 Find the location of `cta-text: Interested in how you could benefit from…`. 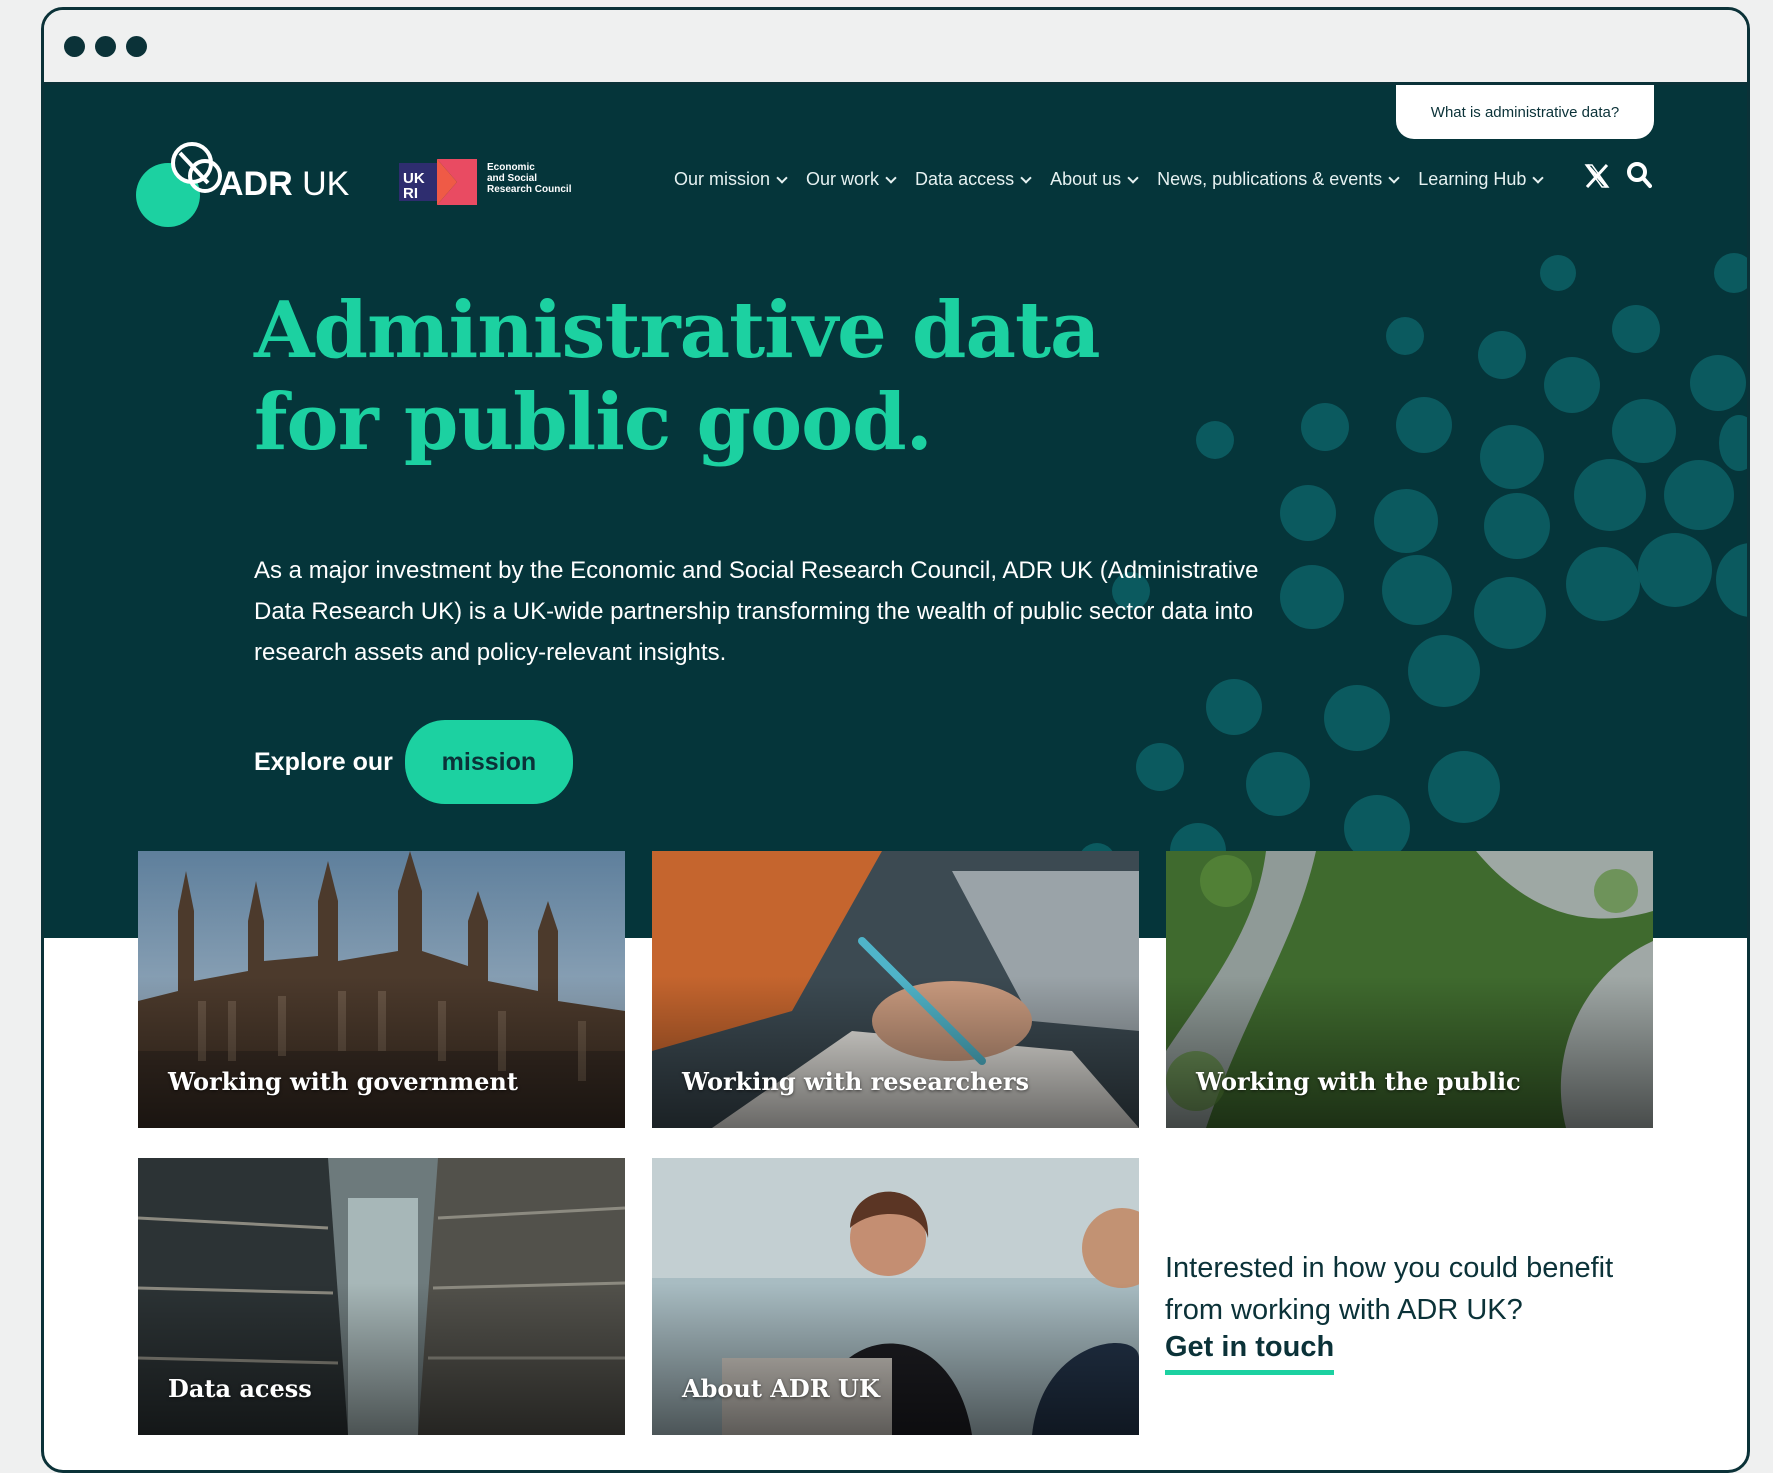

cta-text: Interested in how you could benefit from… is located at coordinates (1389, 1289).